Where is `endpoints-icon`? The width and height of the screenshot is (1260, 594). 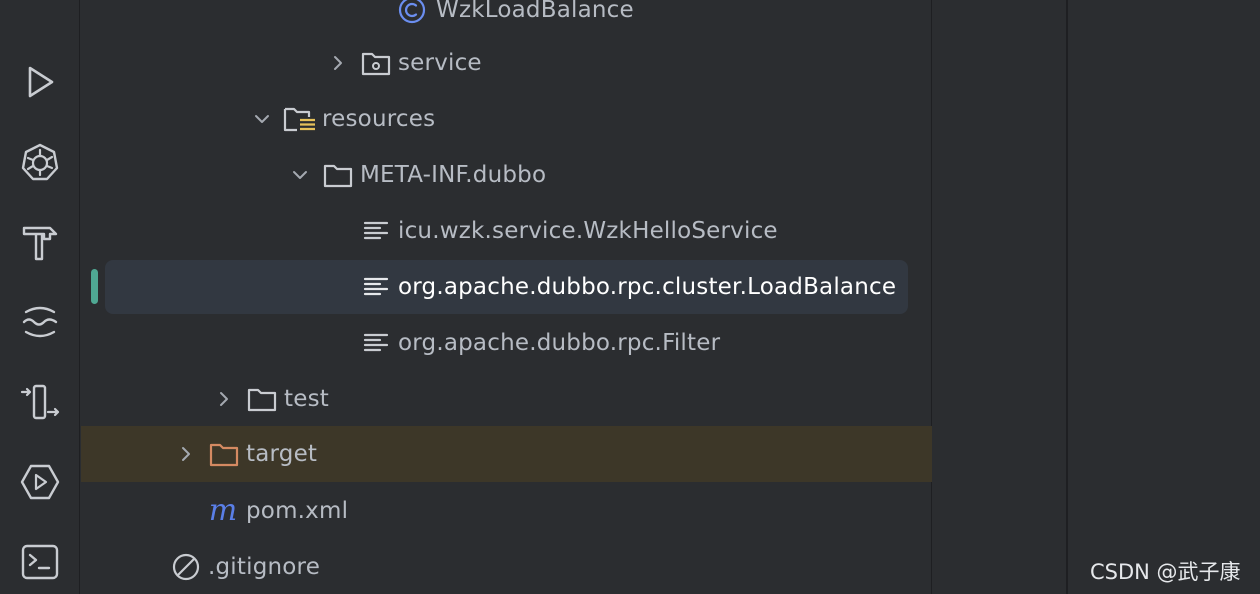 endpoints-icon is located at coordinates (40, 482).